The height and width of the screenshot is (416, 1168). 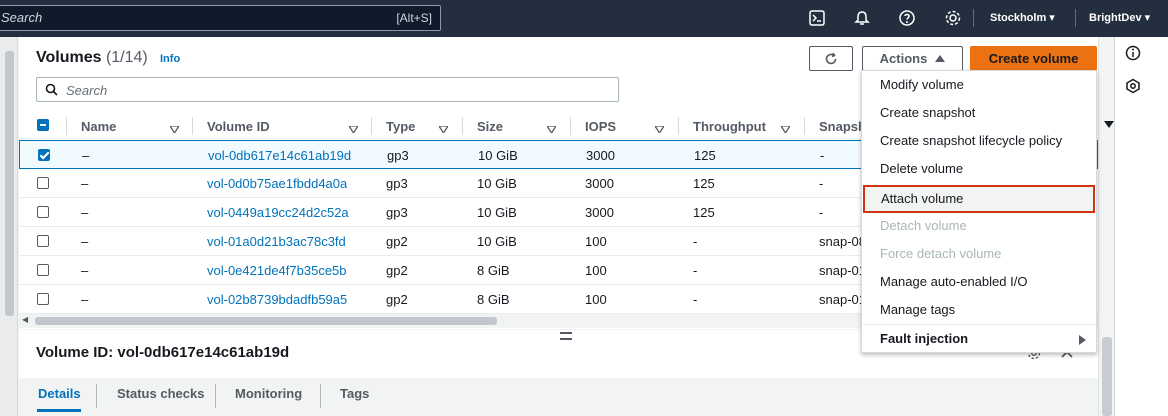 What do you see at coordinates (327, 89) in the screenshot?
I see `volume-search-input: Search` at bounding box center [327, 89].